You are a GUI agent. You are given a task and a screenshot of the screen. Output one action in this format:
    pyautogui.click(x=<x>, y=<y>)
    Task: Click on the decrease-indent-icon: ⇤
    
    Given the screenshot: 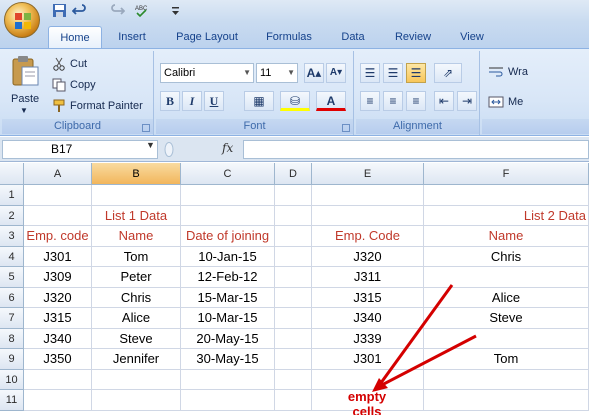 What is the action you would take?
    pyautogui.click(x=444, y=101)
    